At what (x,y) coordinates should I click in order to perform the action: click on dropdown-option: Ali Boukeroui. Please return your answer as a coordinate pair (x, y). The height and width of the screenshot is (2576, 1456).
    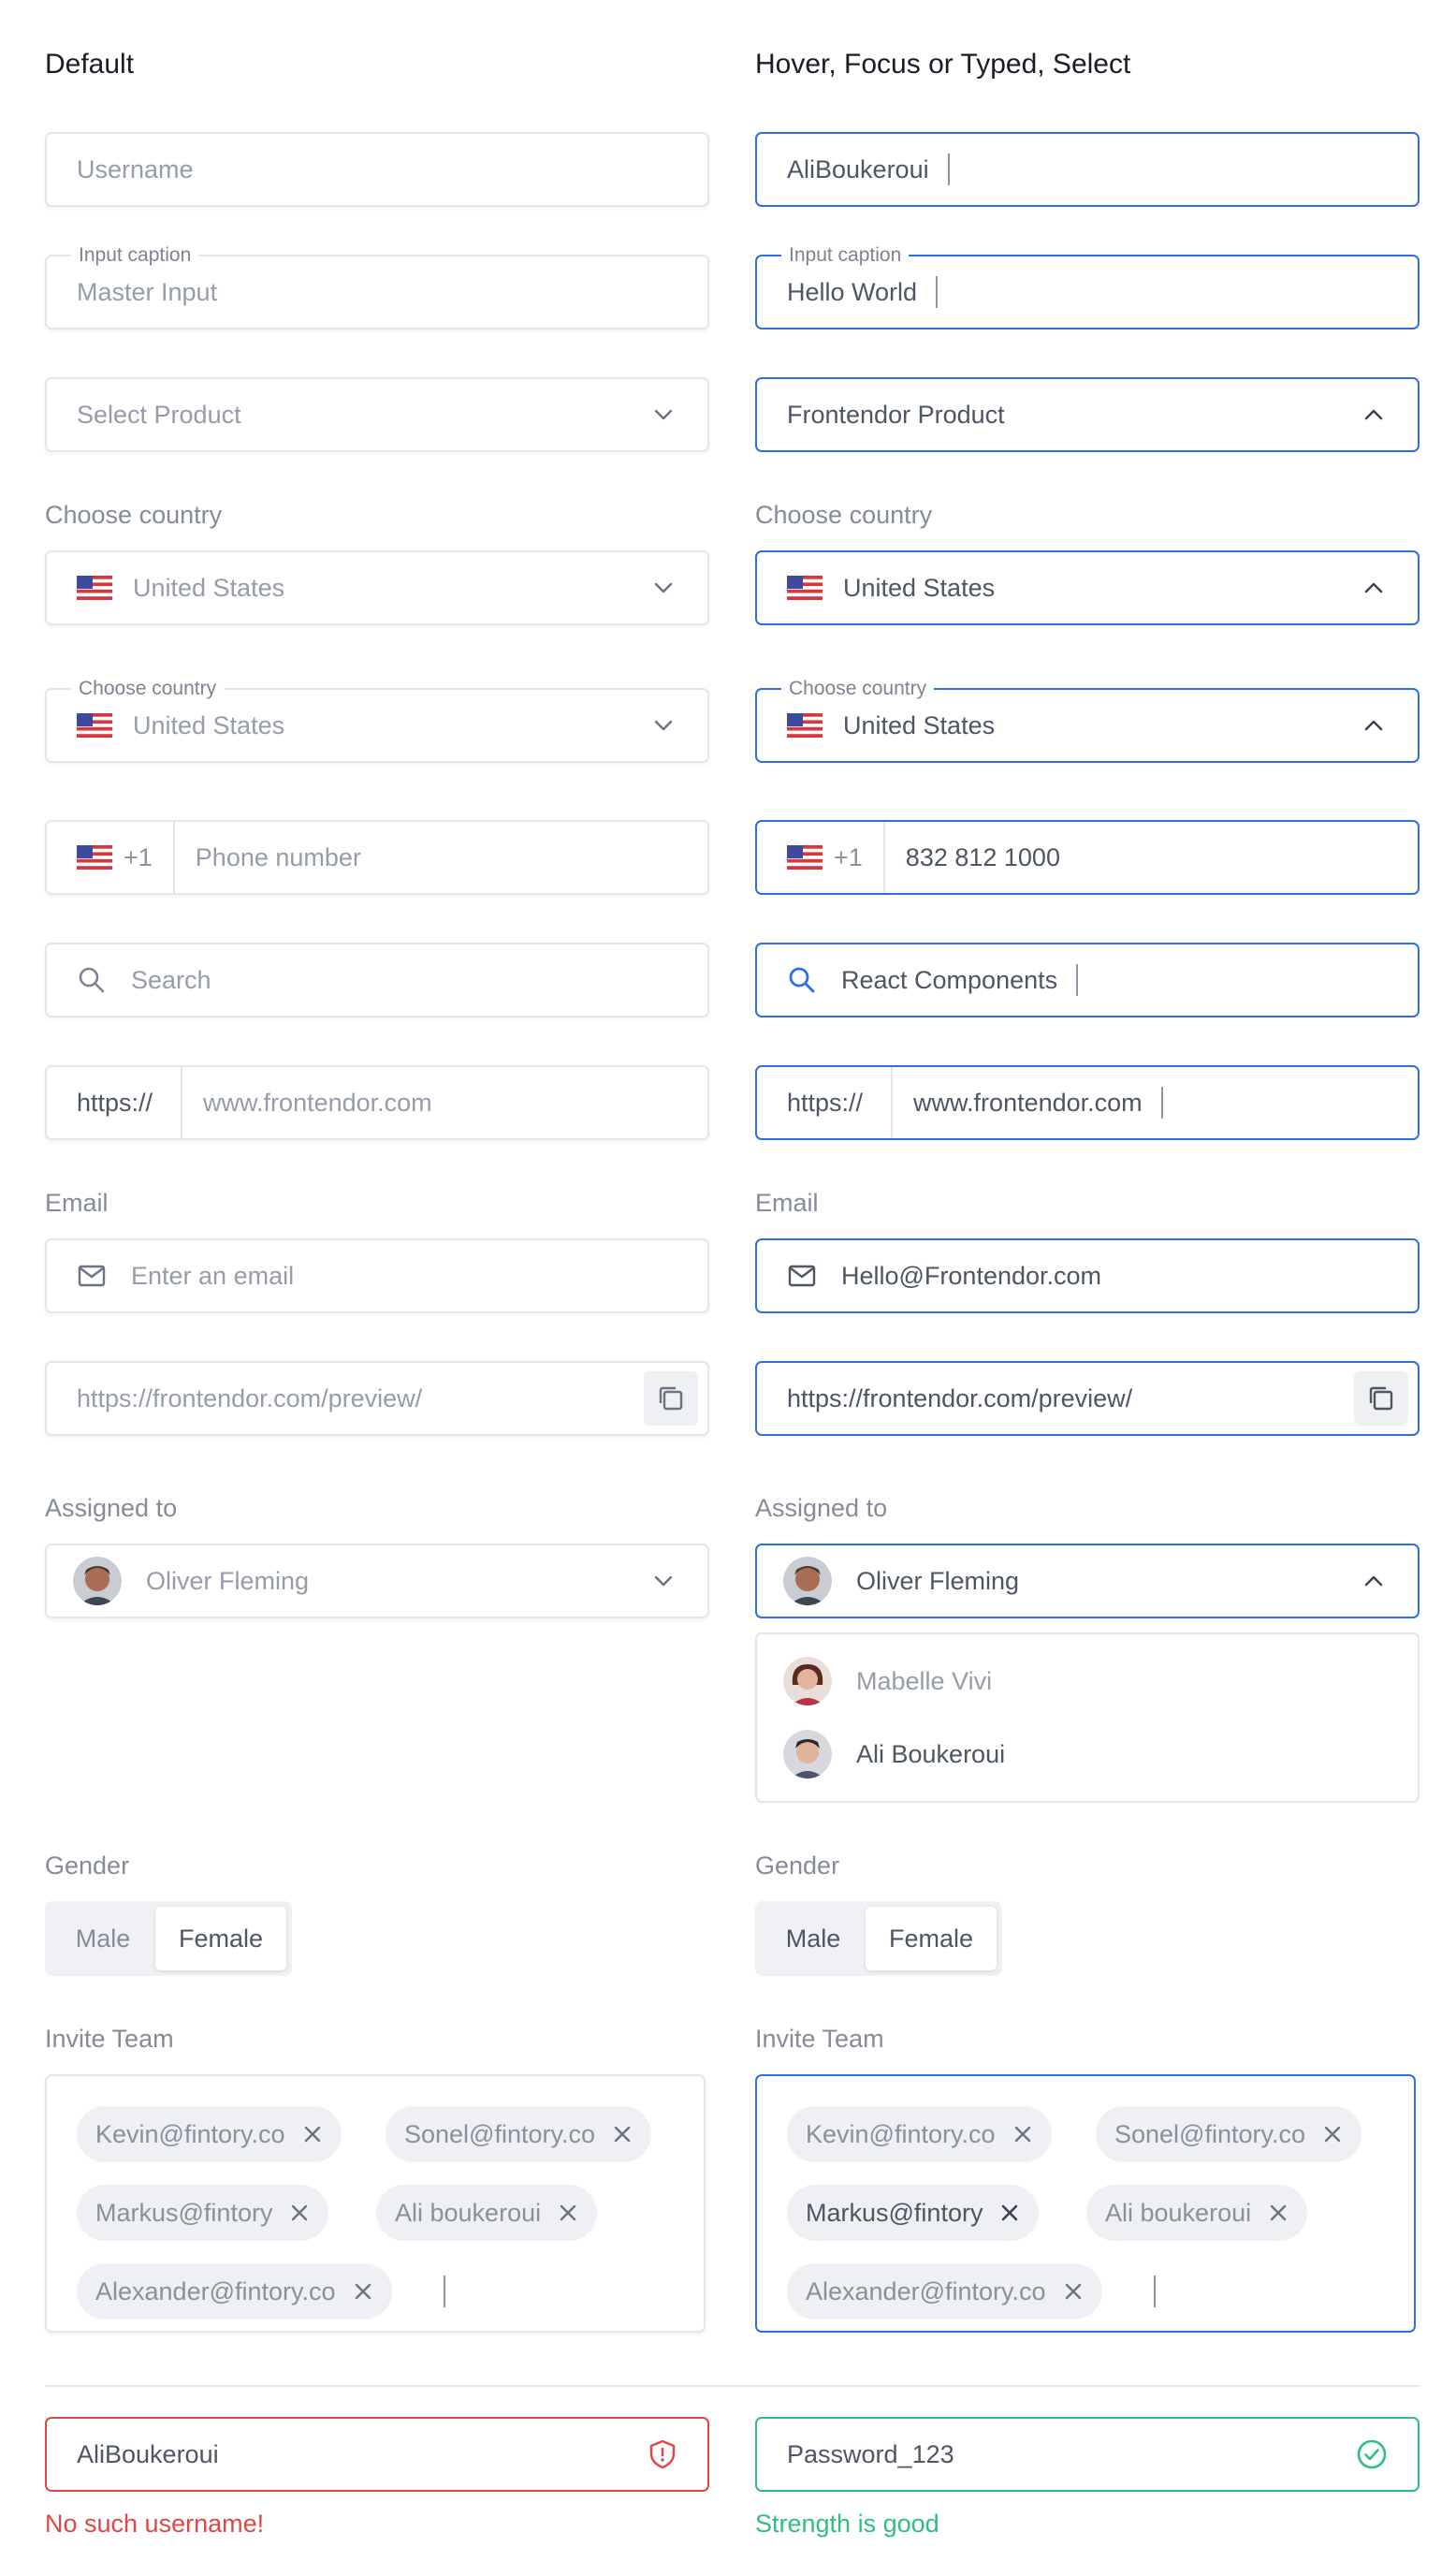
    Looking at the image, I should click on (895, 1754).